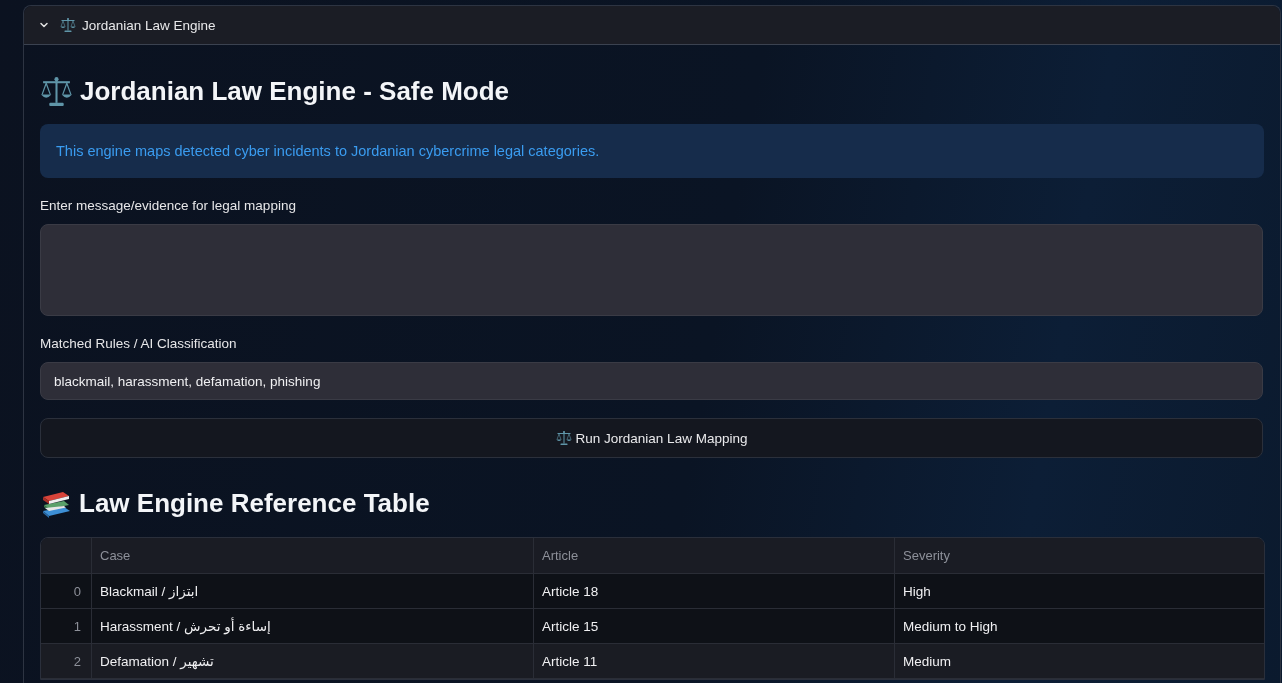  What do you see at coordinates (652, 151) in the screenshot?
I see `info-banner: This engine maps detected cyber incidents to Jordanian cybercrime legal categories.` at bounding box center [652, 151].